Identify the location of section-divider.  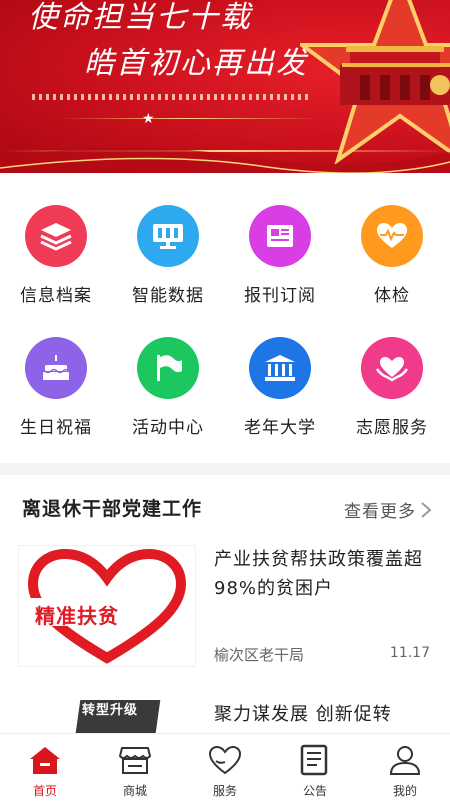
(225, 469).